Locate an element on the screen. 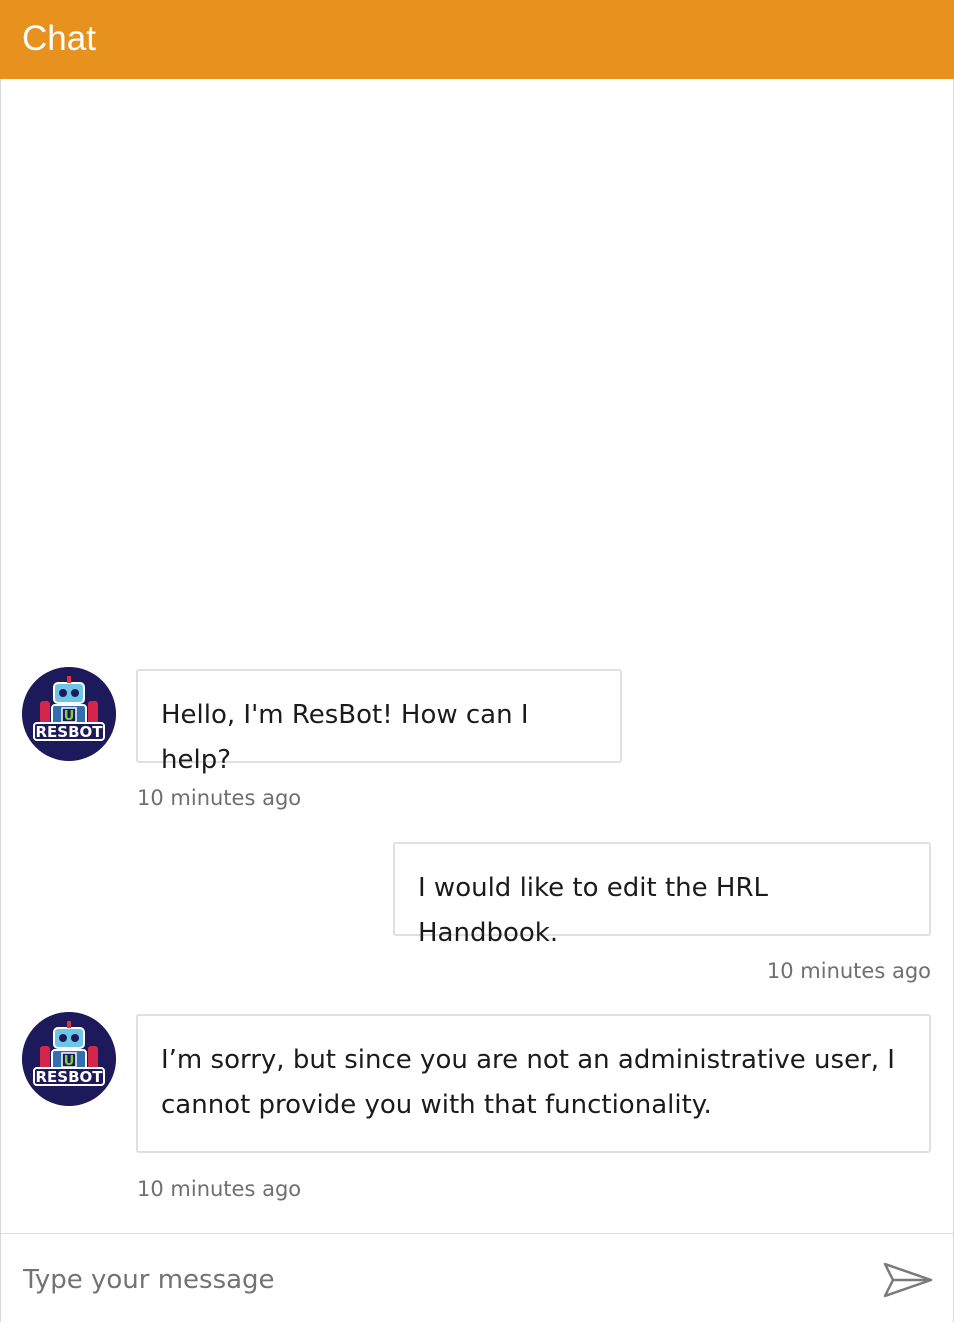 The height and width of the screenshot is (1323, 954). message-text: Hello, I'm ResBot! How can I help? is located at coordinates (345, 737).